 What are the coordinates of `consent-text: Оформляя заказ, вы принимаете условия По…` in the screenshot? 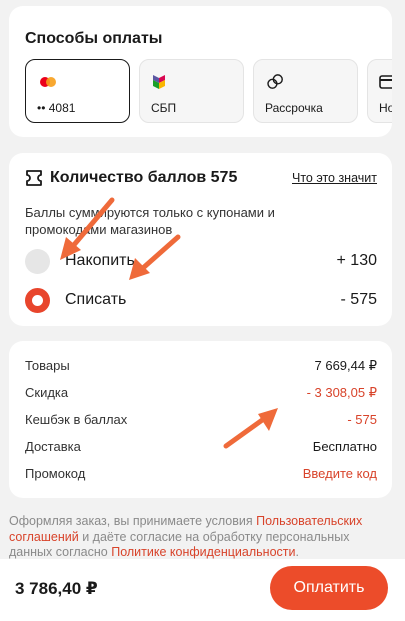 It's located at (199, 537).